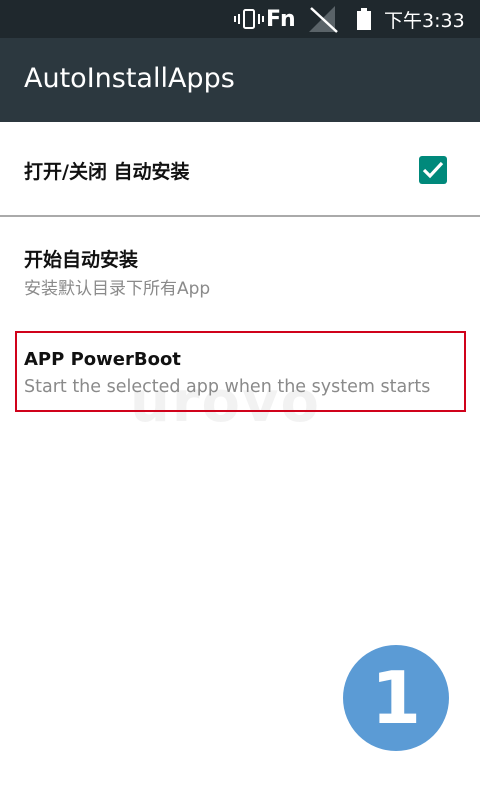 This screenshot has width=480, height=800. I want to click on checkmark-icon, so click(433, 170).